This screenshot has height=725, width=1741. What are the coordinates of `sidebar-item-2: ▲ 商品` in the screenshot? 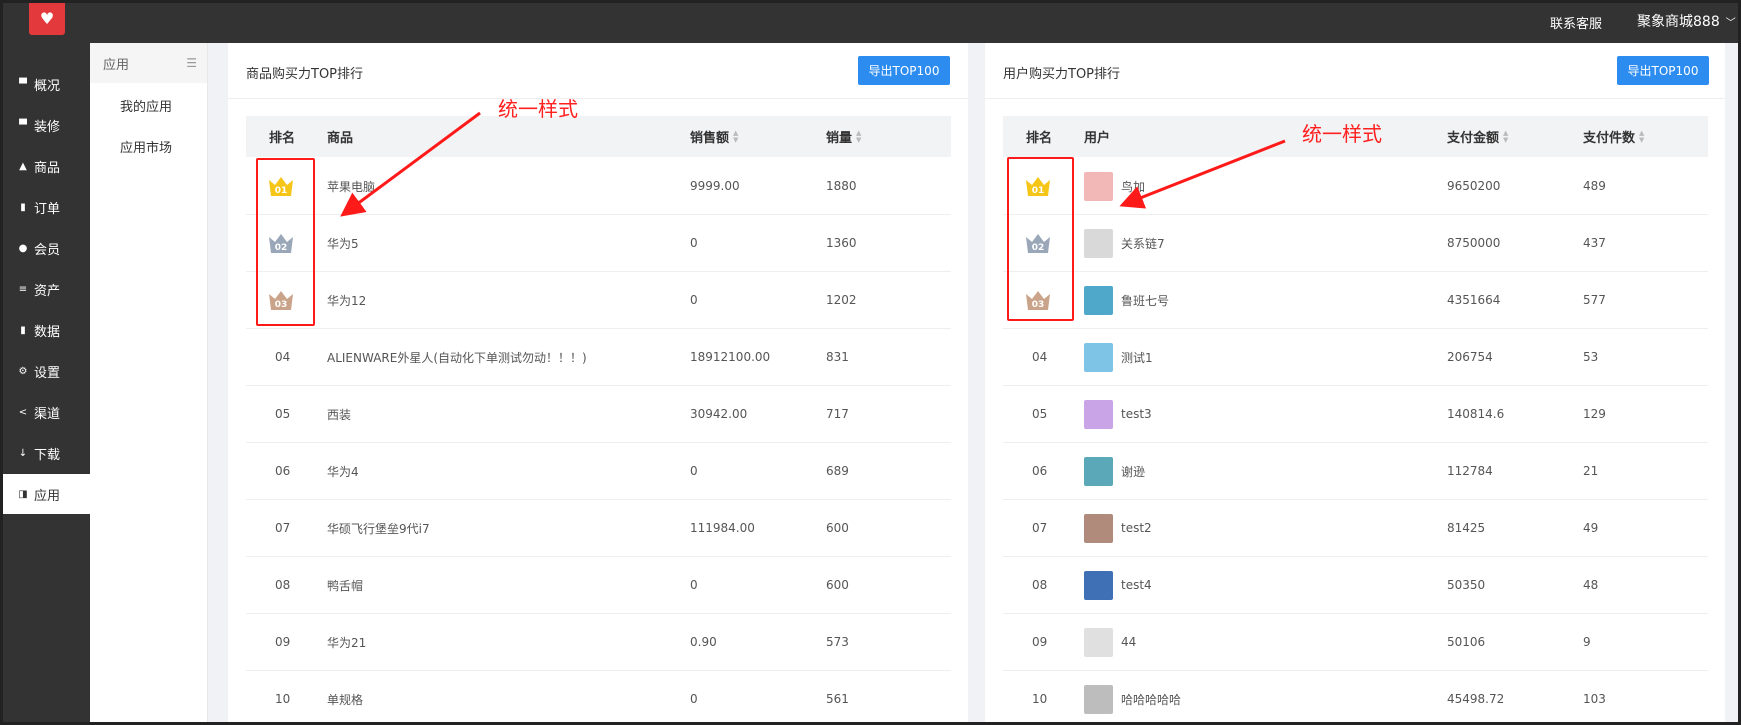 It's located at (46, 166).